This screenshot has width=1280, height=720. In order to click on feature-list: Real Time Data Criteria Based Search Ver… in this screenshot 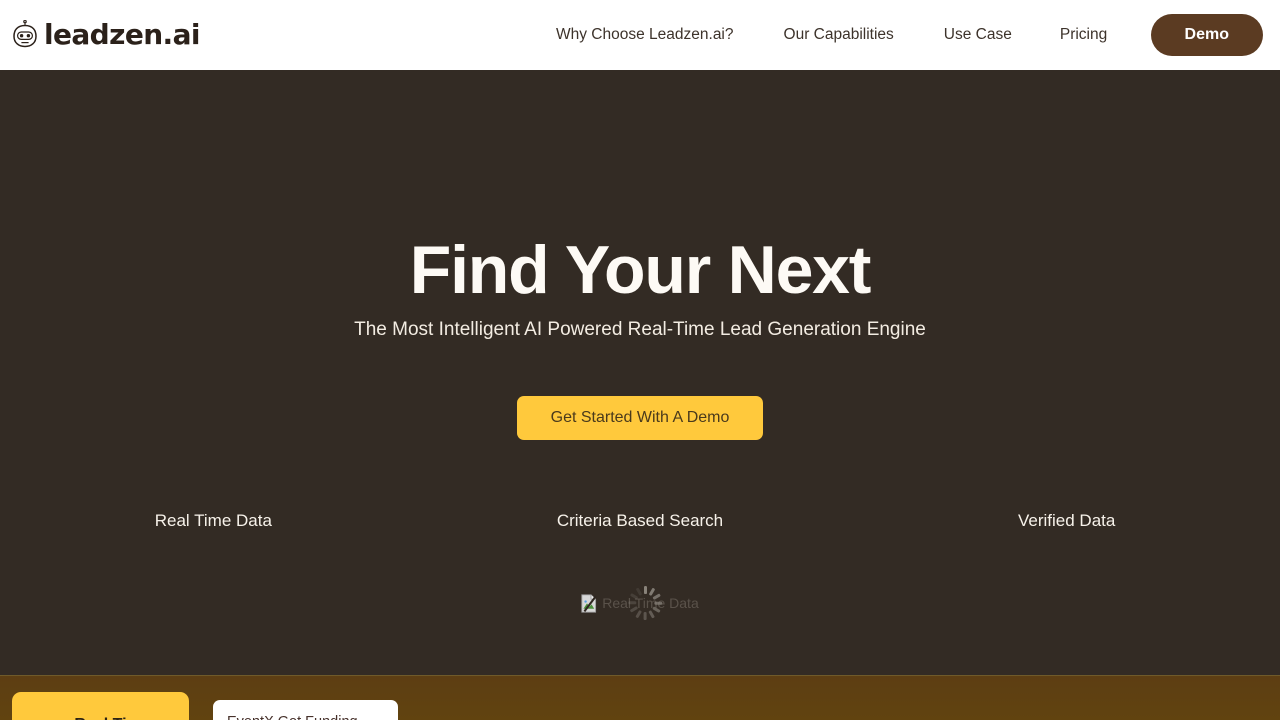, I will do `click(640, 521)`.